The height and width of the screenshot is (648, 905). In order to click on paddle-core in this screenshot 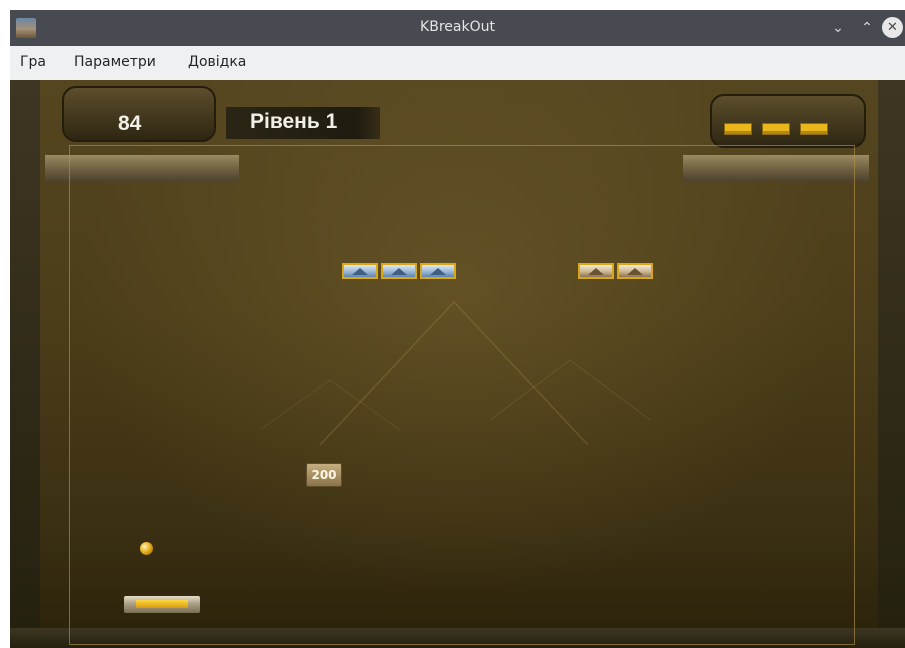, I will do `click(162, 604)`.